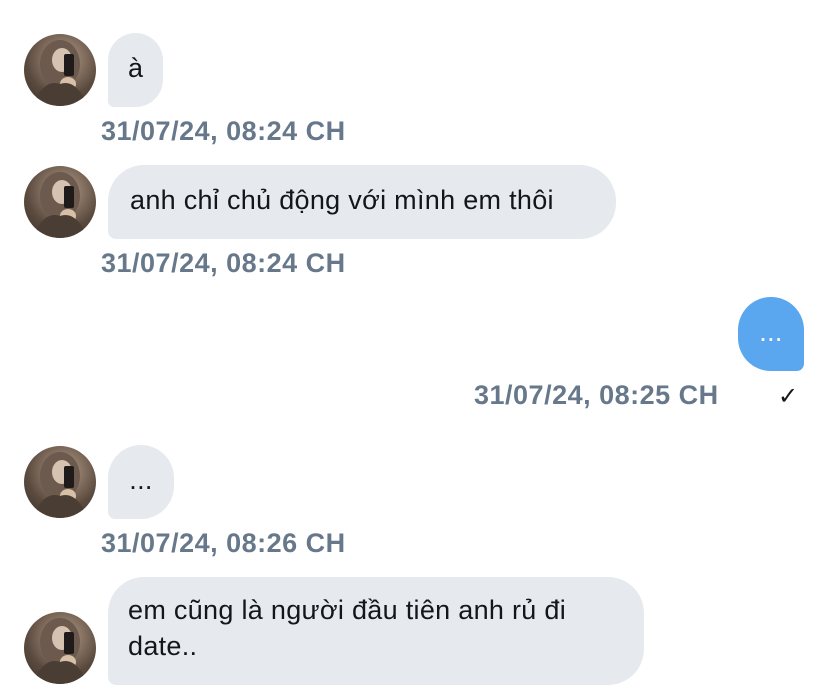  What do you see at coordinates (788, 396) in the screenshot?
I see `sent-check-icon: ✓` at bounding box center [788, 396].